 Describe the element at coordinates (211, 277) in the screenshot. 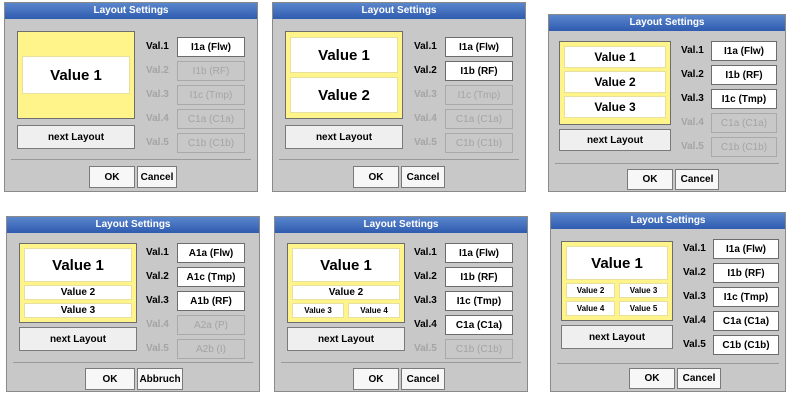

I see `val-2-button: A1c (Tmp)` at that location.